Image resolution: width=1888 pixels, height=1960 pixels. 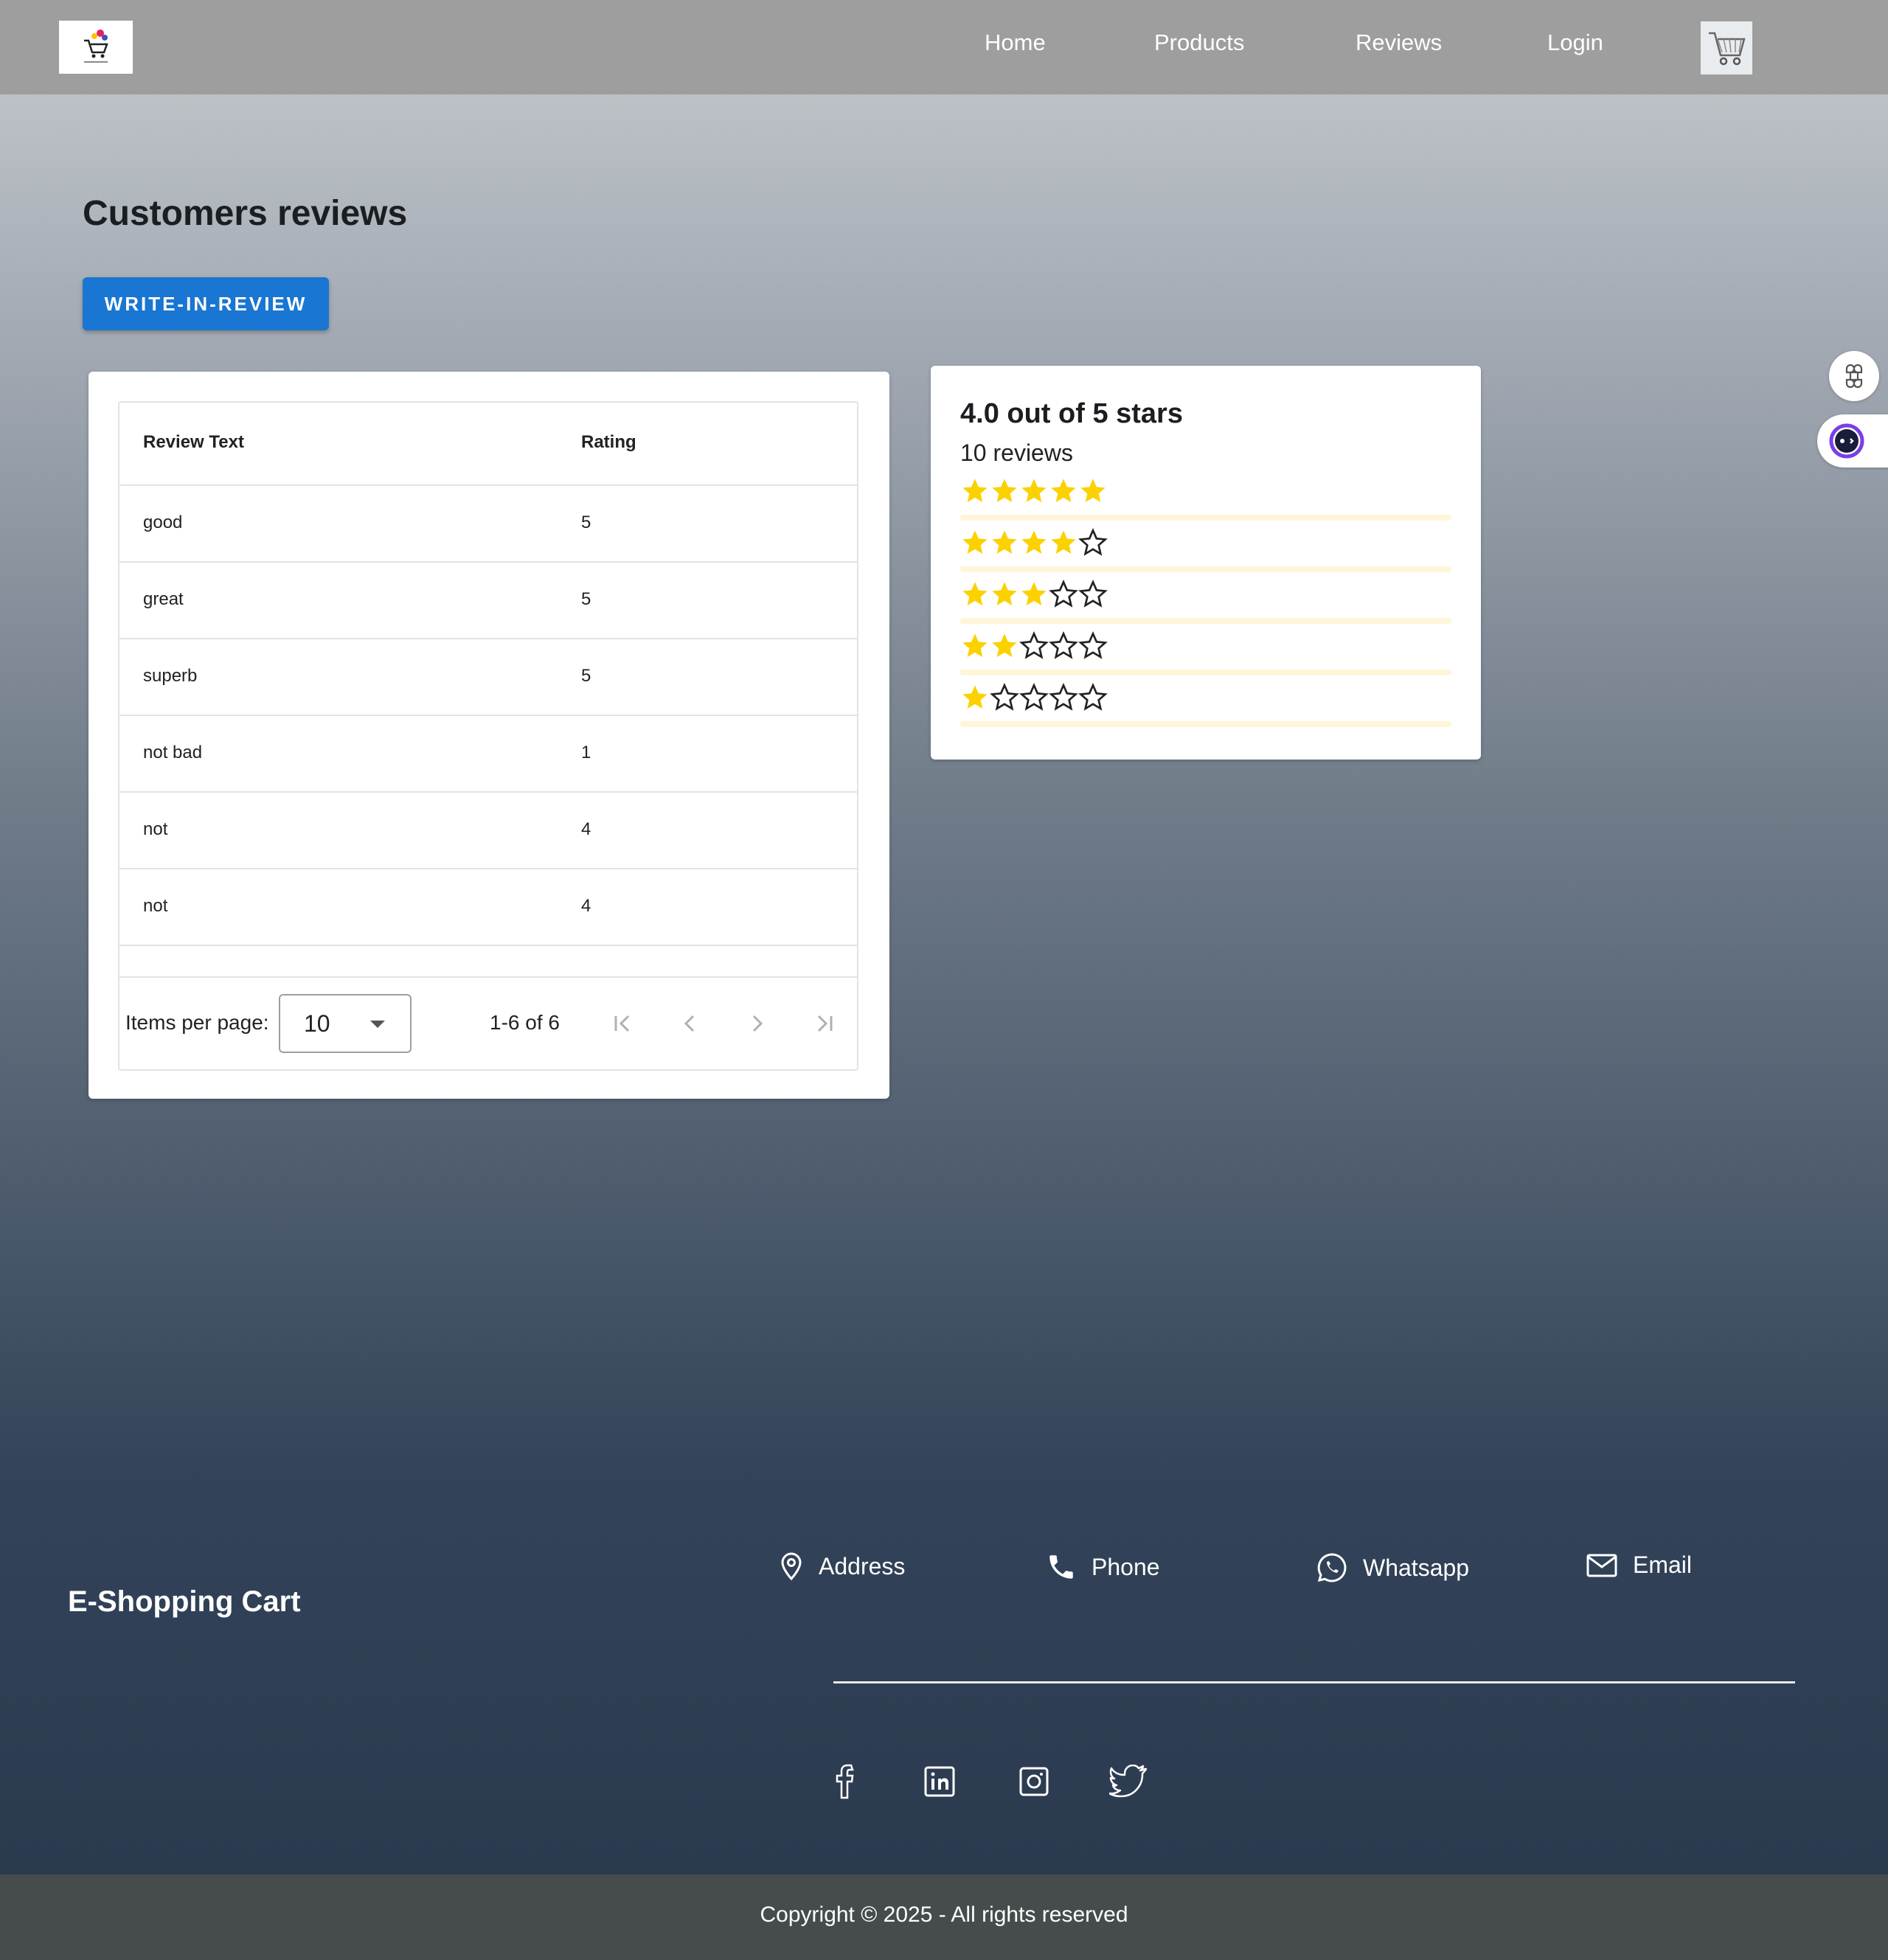 I want to click on footer-divider, so click(x=1314, y=1682).